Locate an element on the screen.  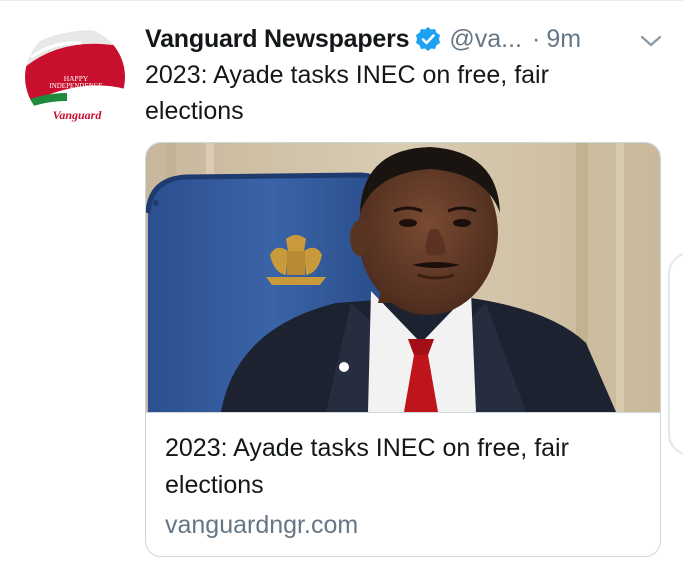
author-avatar: HAPPY INDEPENDENCE DAY FROM Vanguard is located at coordinates (75, 77).